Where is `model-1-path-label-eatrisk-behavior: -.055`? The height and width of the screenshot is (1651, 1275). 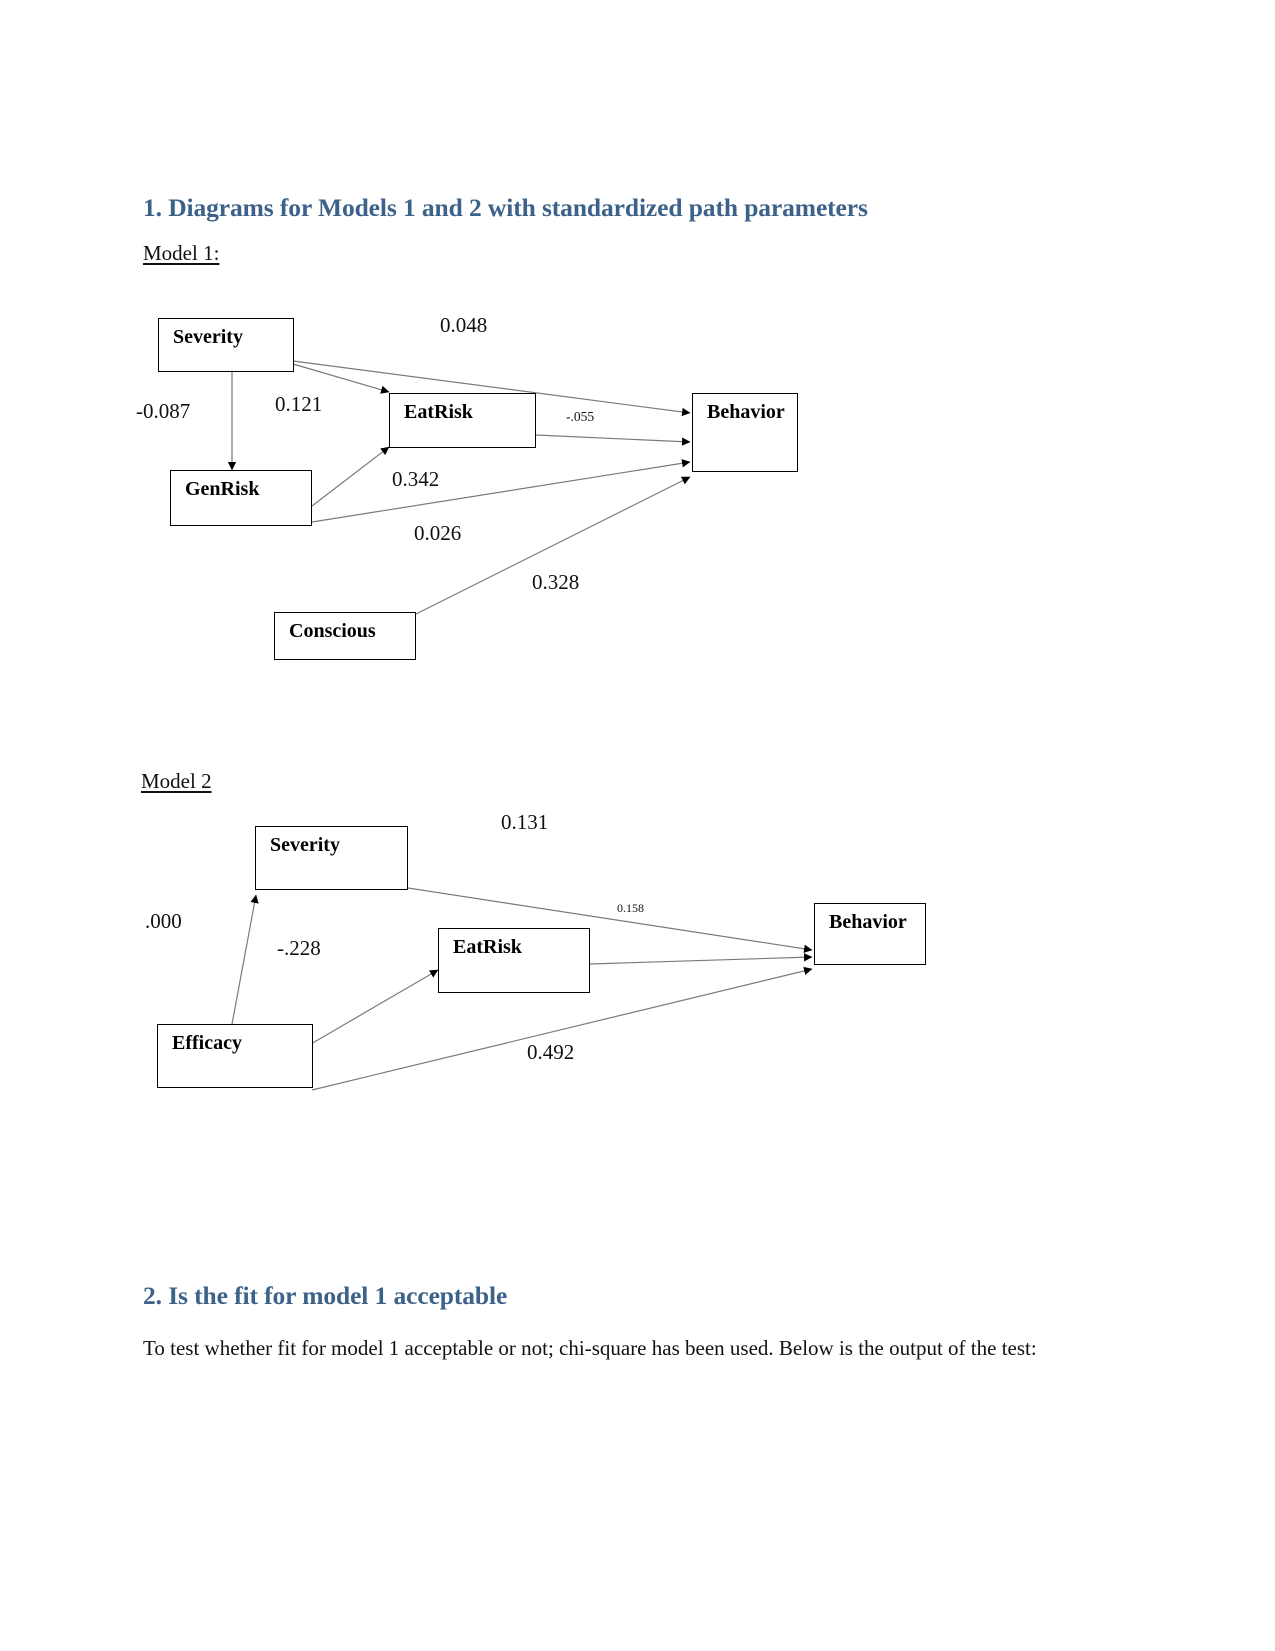
model-1-path-label-eatrisk-behavior: -.055 is located at coordinates (580, 416).